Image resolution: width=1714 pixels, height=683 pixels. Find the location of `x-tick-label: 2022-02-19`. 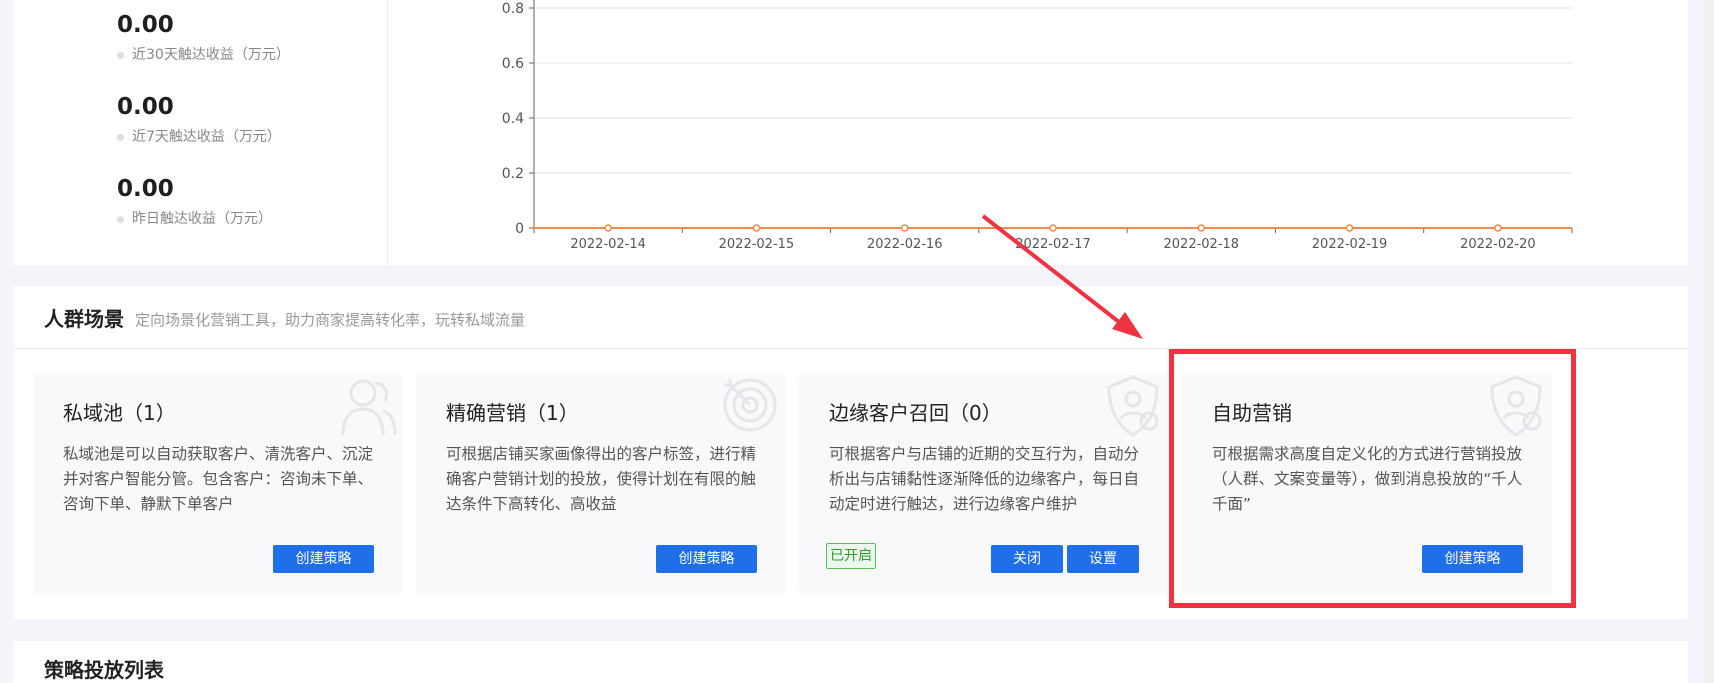

x-tick-label: 2022-02-19 is located at coordinates (1350, 244).